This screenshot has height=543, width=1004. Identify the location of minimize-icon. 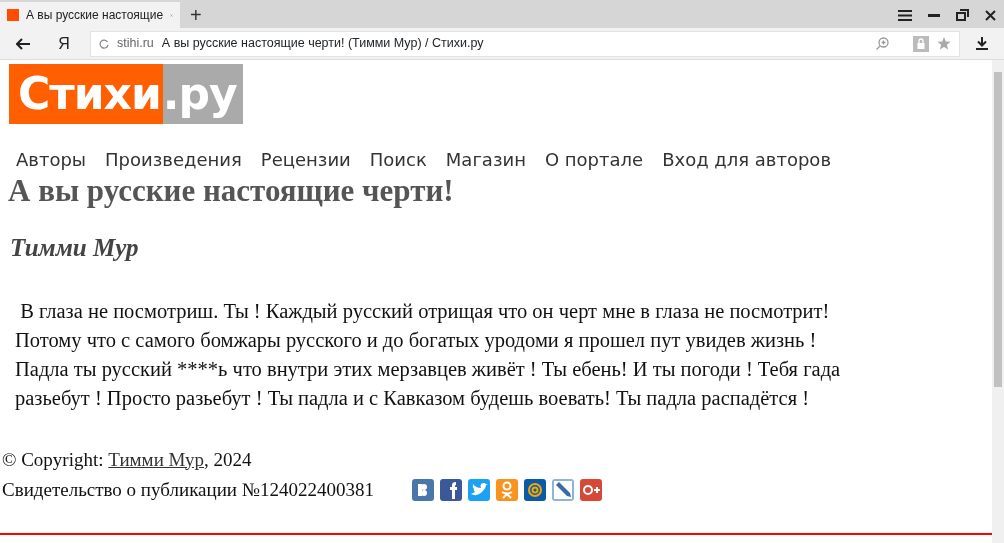
(934, 15).